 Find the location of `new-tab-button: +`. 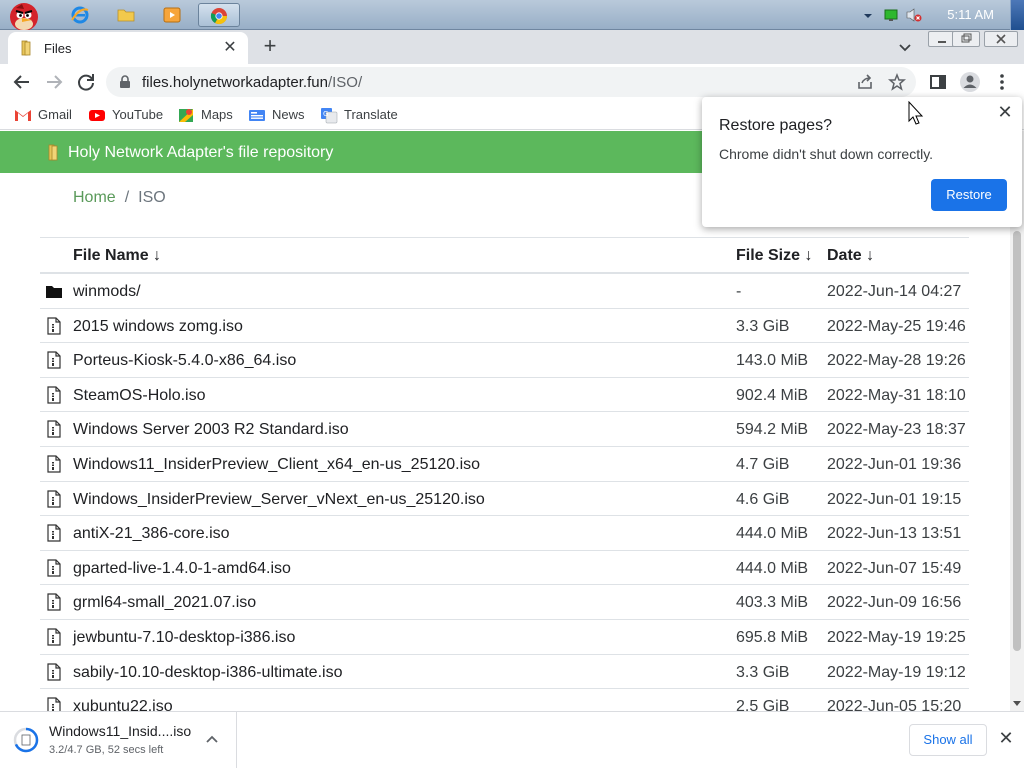

new-tab-button: + is located at coordinates (270, 47).